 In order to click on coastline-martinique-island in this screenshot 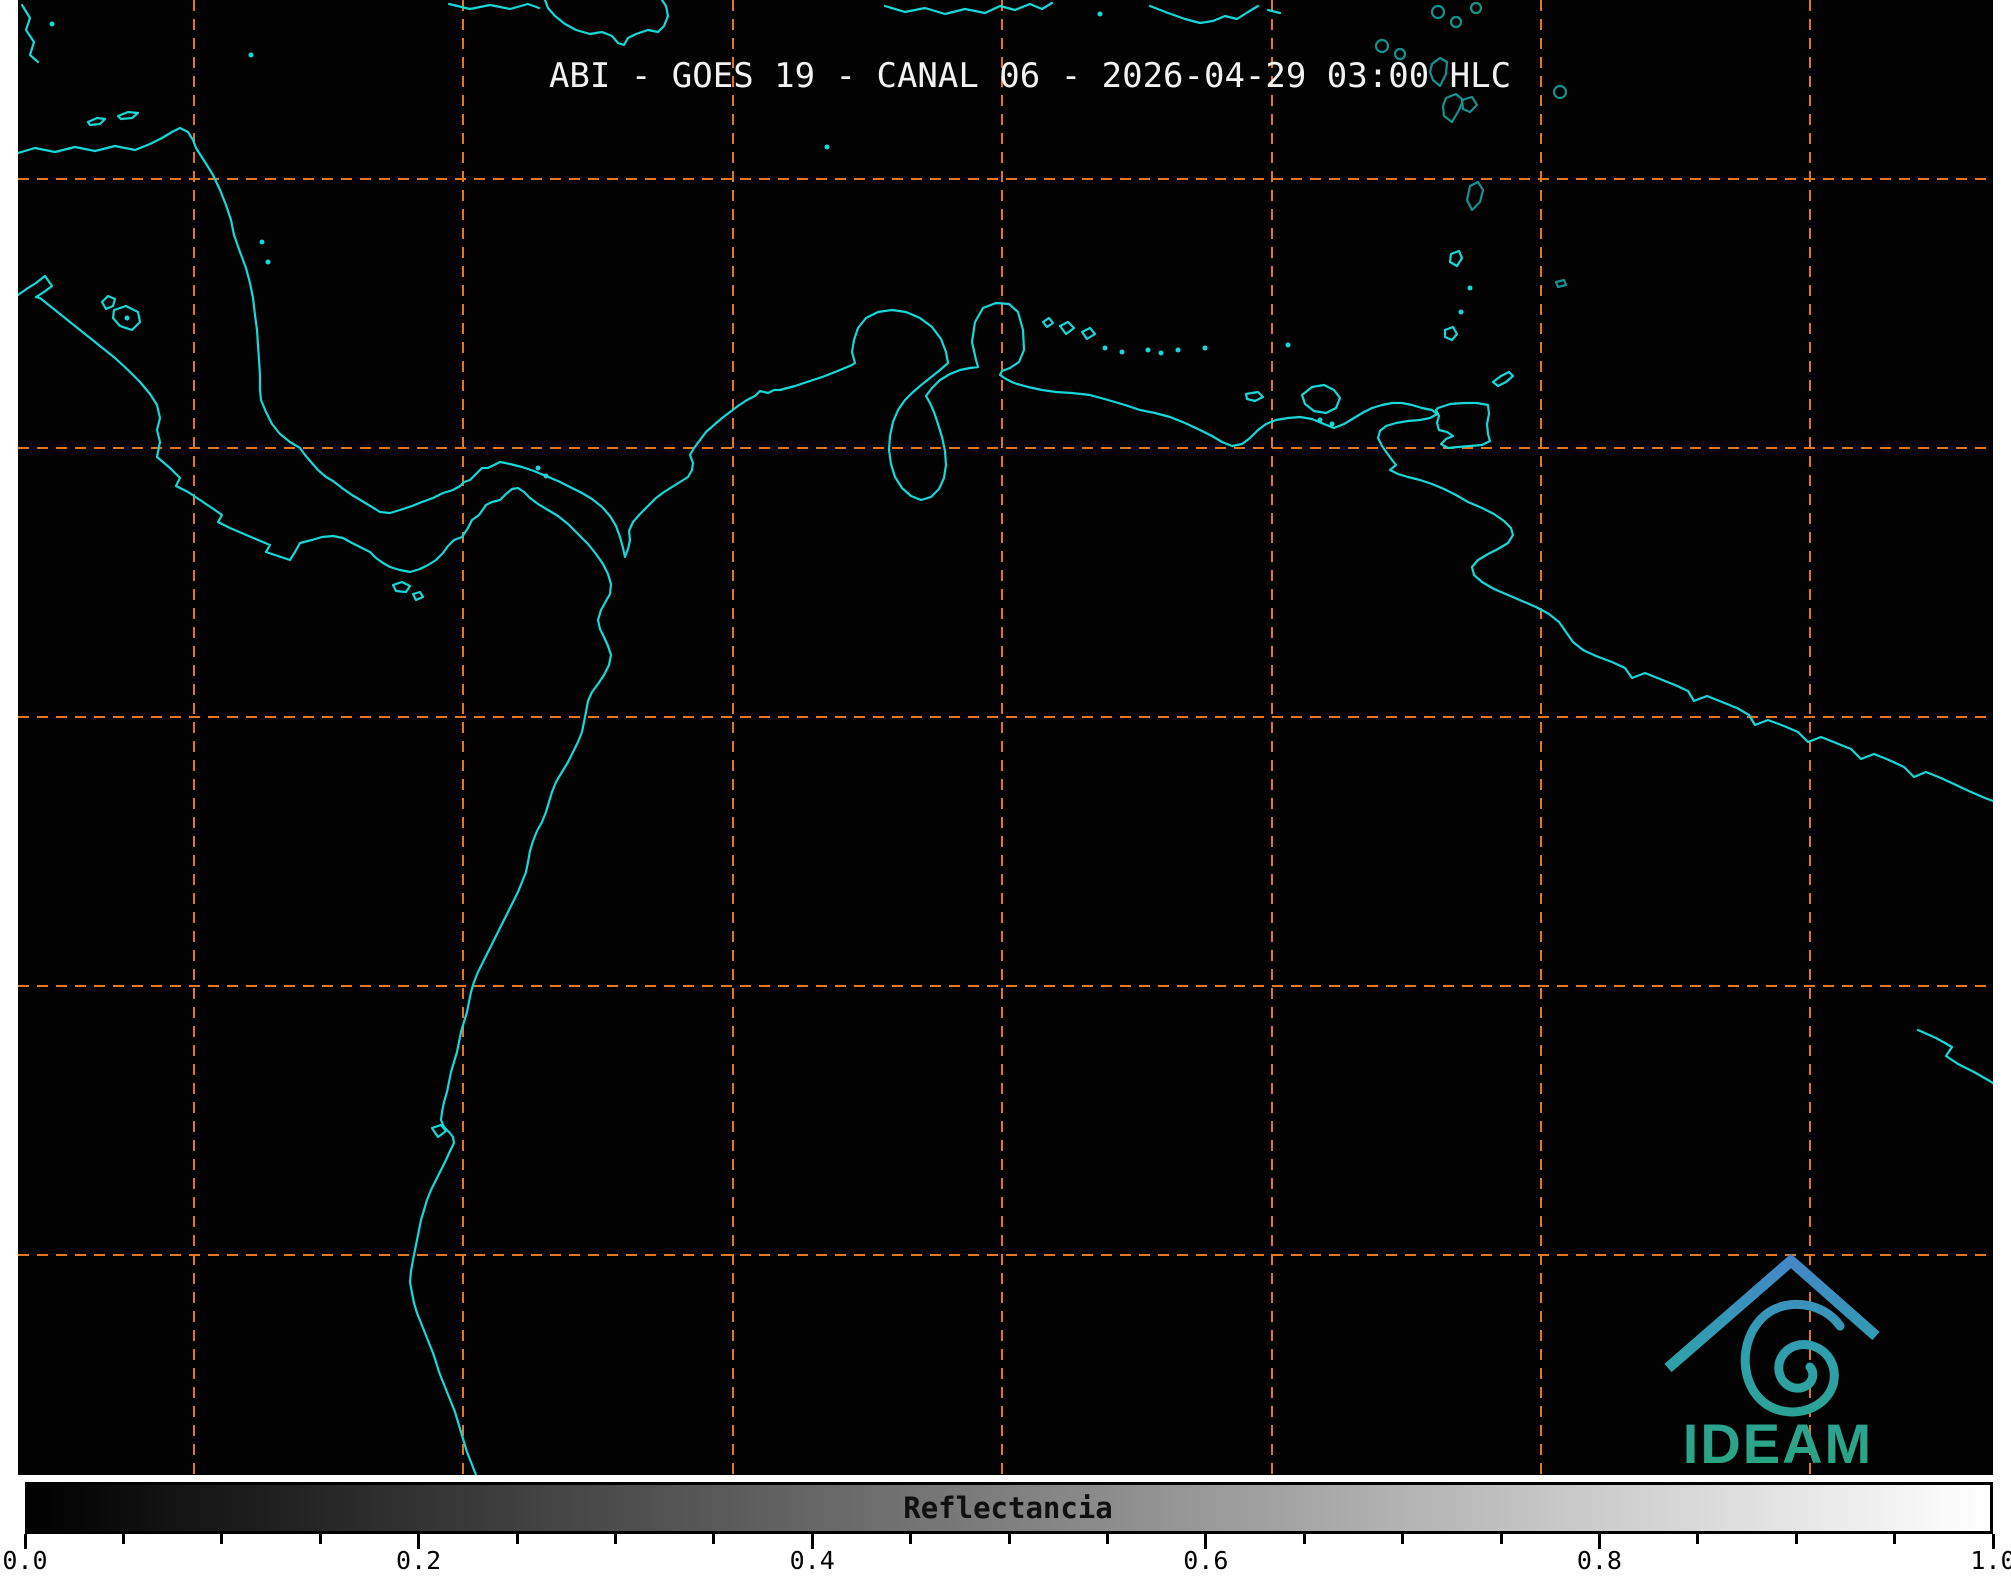, I will do `click(1453, 108)`.